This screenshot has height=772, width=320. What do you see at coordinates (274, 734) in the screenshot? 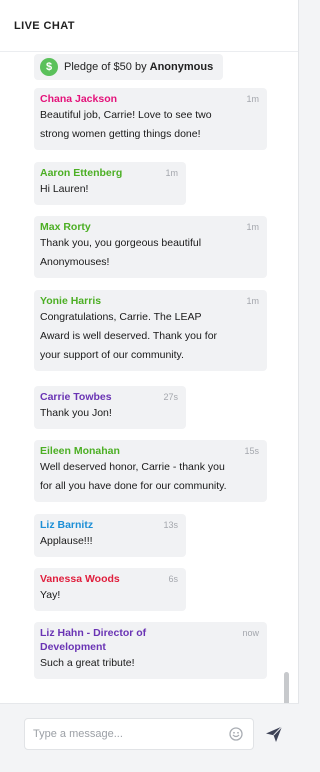
I see `send-icon` at bounding box center [274, 734].